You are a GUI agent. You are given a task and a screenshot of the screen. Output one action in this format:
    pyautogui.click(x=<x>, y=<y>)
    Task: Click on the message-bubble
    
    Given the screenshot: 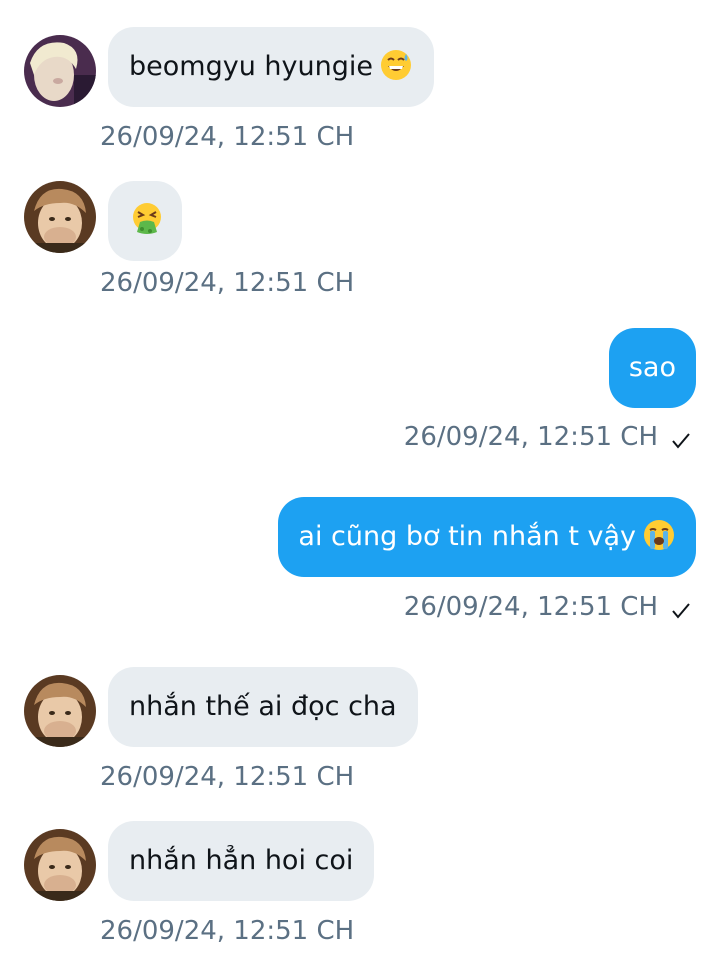 What is the action you would take?
    pyautogui.click(x=145, y=221)
    